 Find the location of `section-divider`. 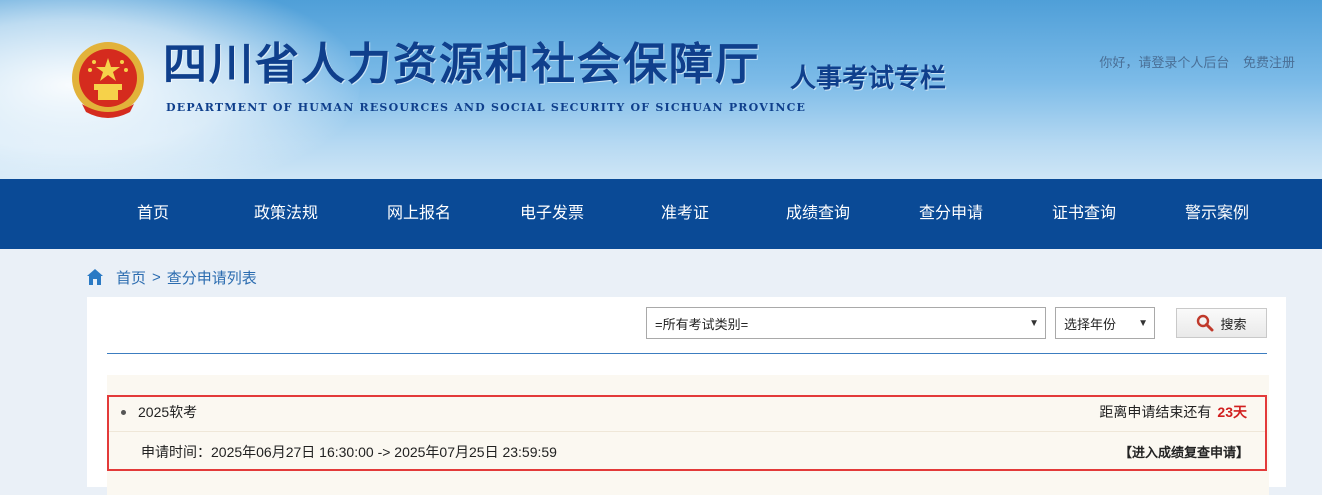

section-divider is located at coordinates (687, 353).